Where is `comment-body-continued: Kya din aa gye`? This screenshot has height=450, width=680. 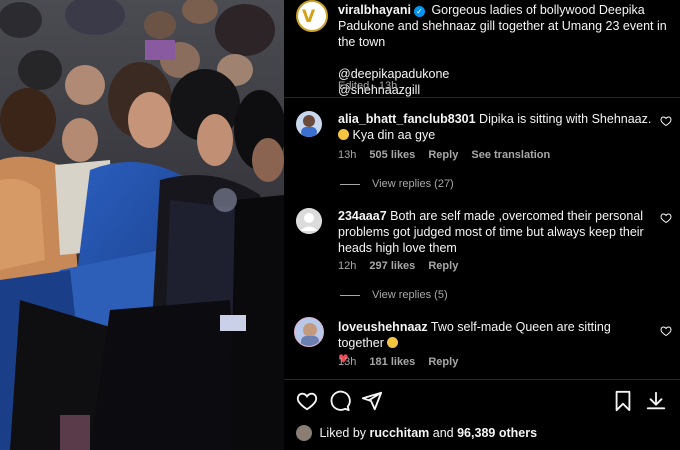
comment-body-continued: Kya din aa gye is located at coordinates (394, 135).